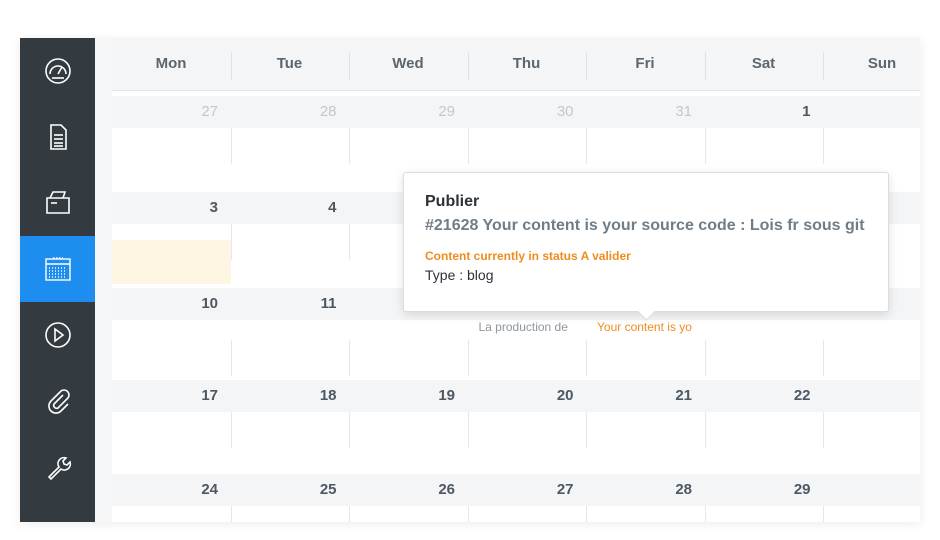 This screenshot has width=940, height=540. I want to click on tooltip-type: Type : blog, so click(459, 275).